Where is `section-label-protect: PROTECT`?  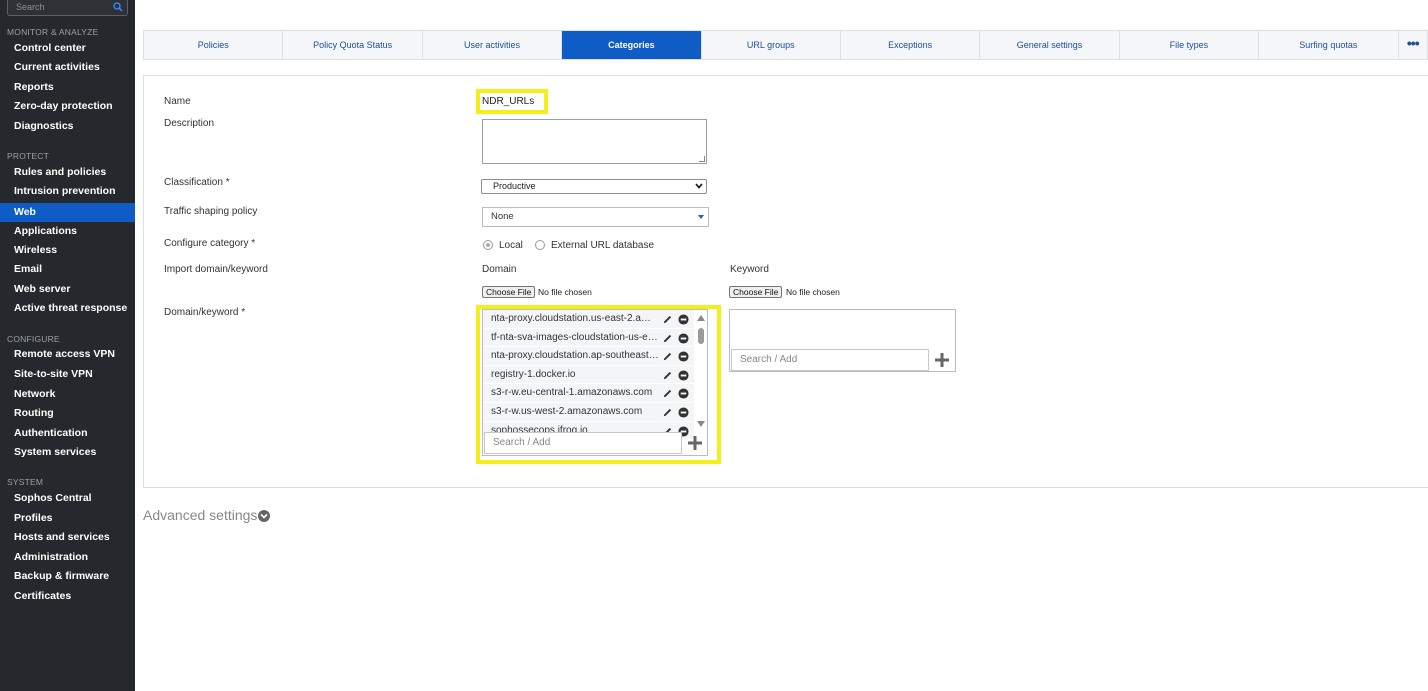
section-label-protect: PROTECT is located at coordinates (28, 156).